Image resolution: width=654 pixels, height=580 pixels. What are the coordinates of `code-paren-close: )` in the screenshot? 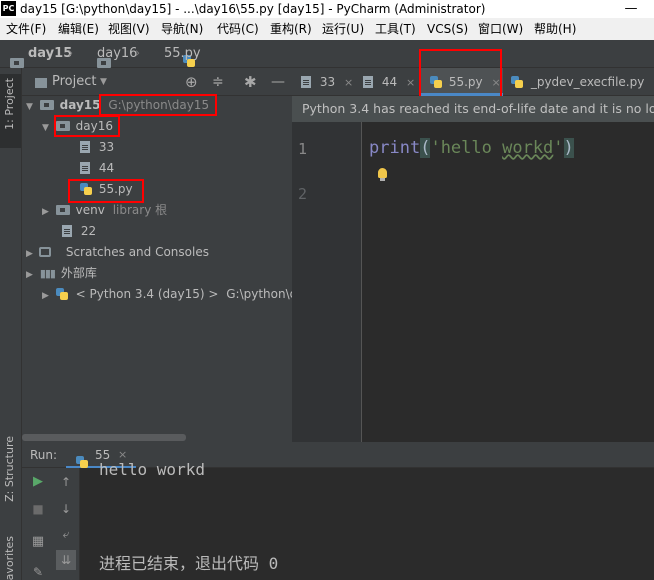 It's located at (568, 148).